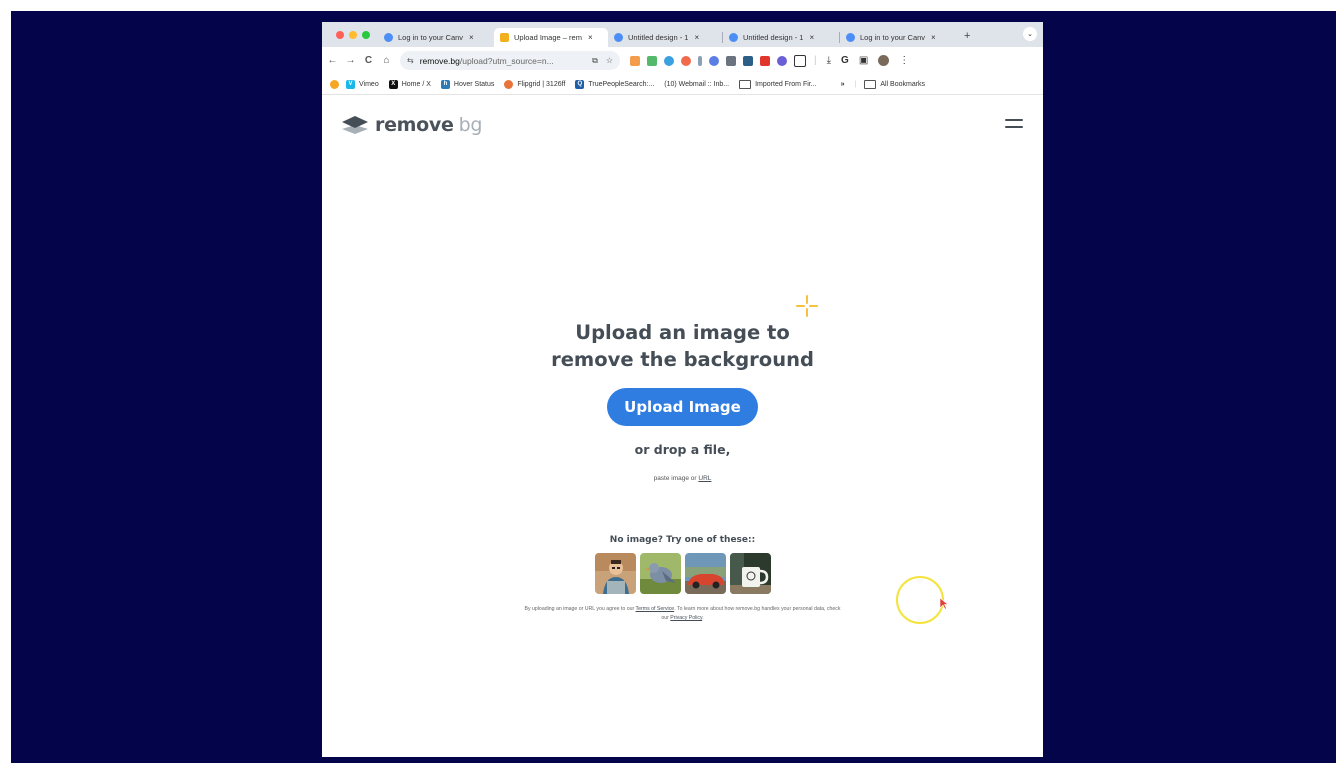 The height and width of the screenshot is (763, 1336). I want to click on bookmark-label: All Bookmarks, so click(903, 84).